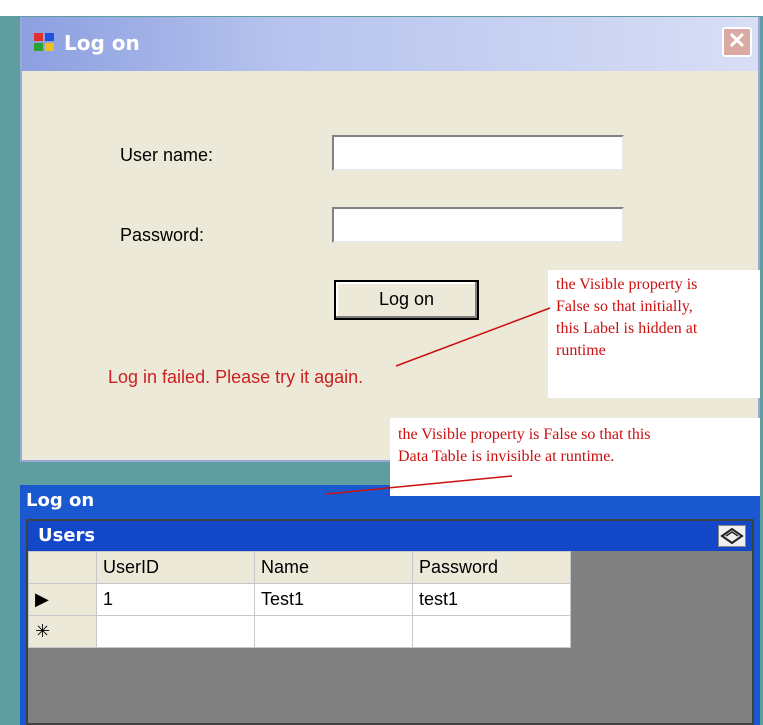  Describe the element at coordinates (419, 485) in the screenshot. I see `table-note-pointer` at that location.